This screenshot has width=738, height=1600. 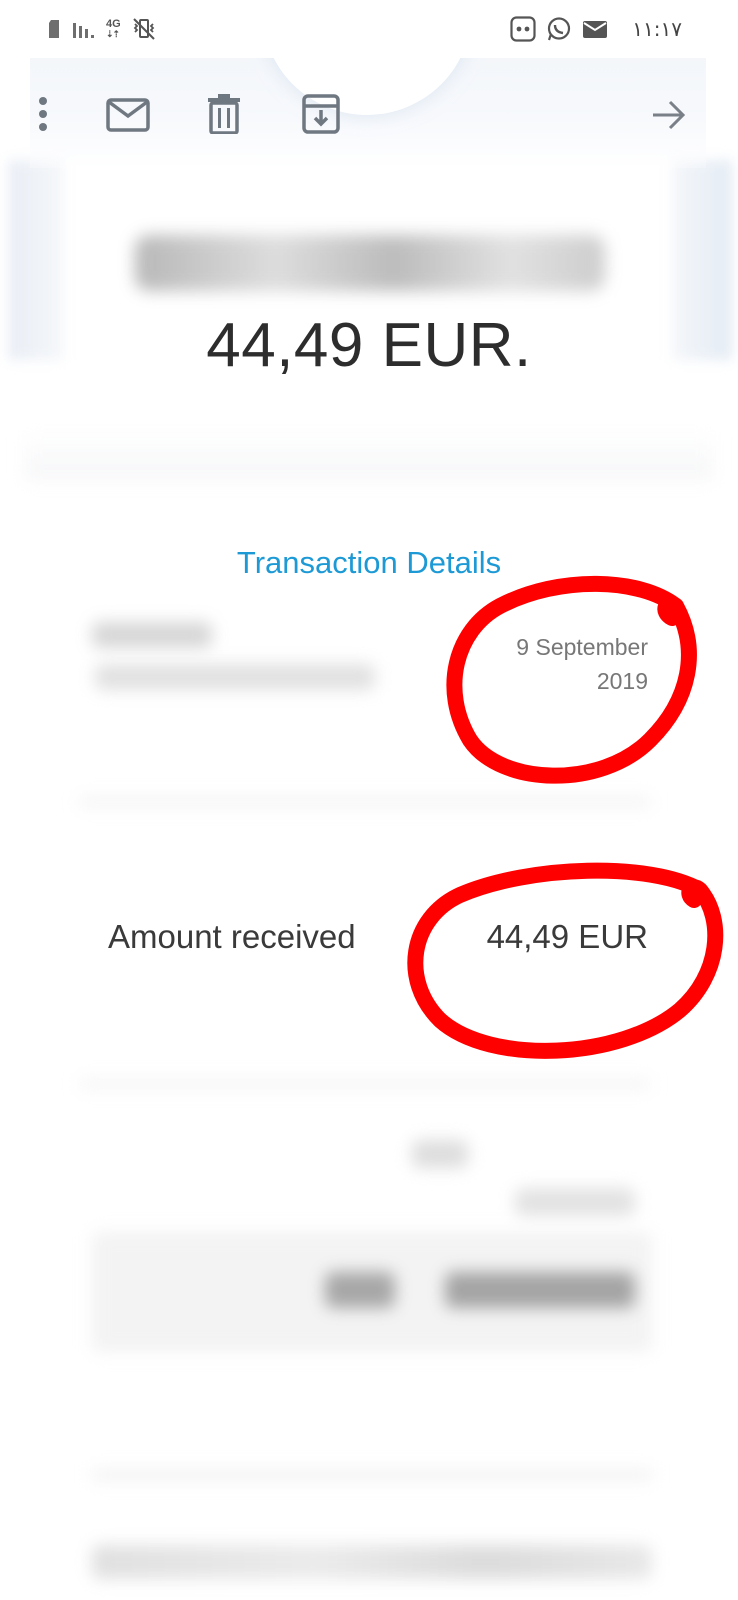 I want to click on redacted-footer-line, so click(x=372, y=1475).